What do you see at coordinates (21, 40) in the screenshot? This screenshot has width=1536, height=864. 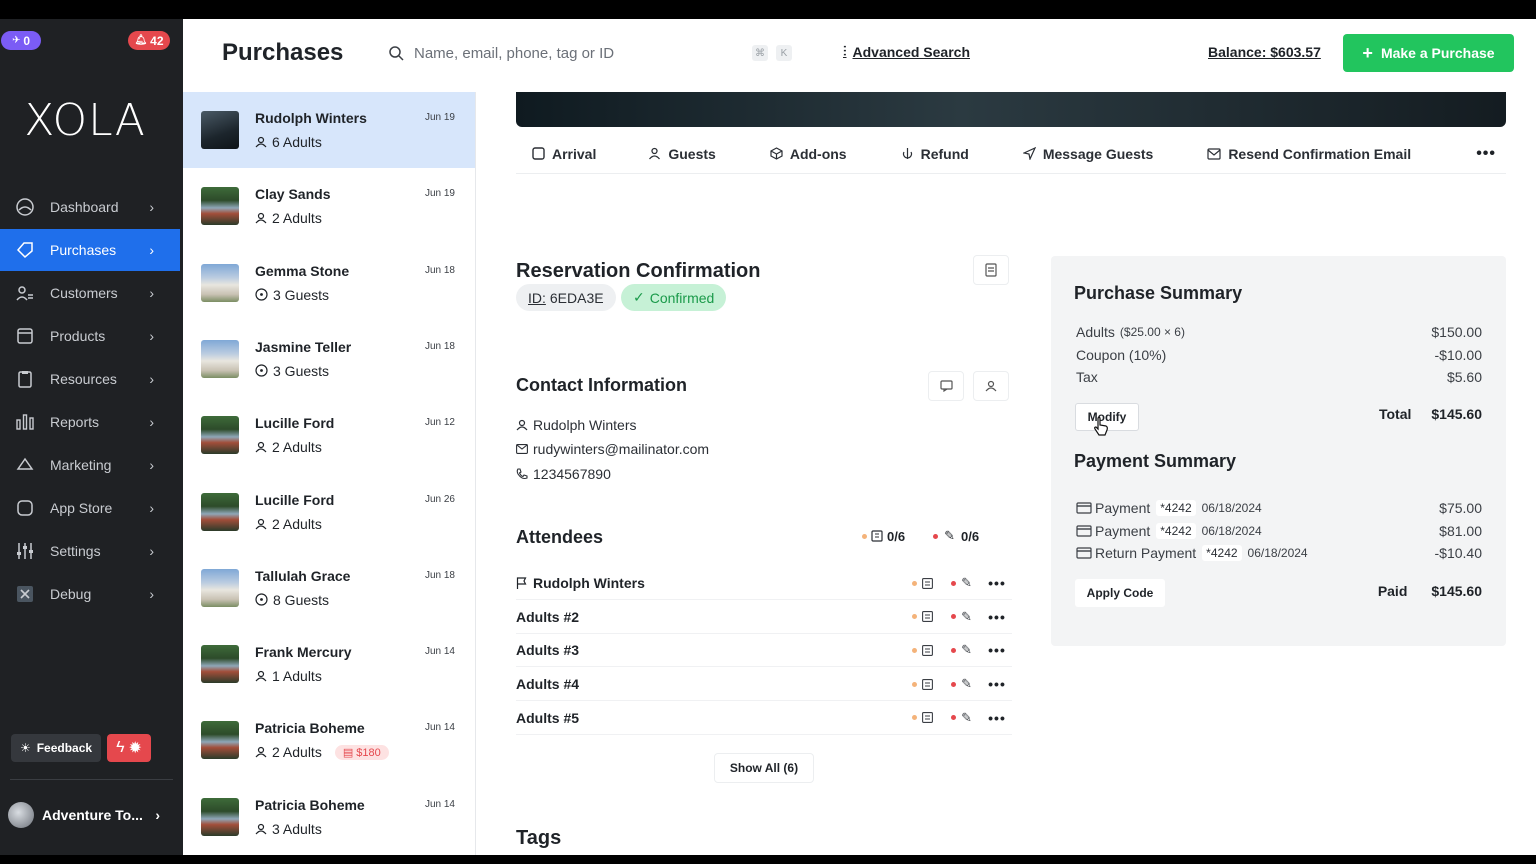 I see `notification-pill-left: ✈ 0` at bounding box center [21, 40].